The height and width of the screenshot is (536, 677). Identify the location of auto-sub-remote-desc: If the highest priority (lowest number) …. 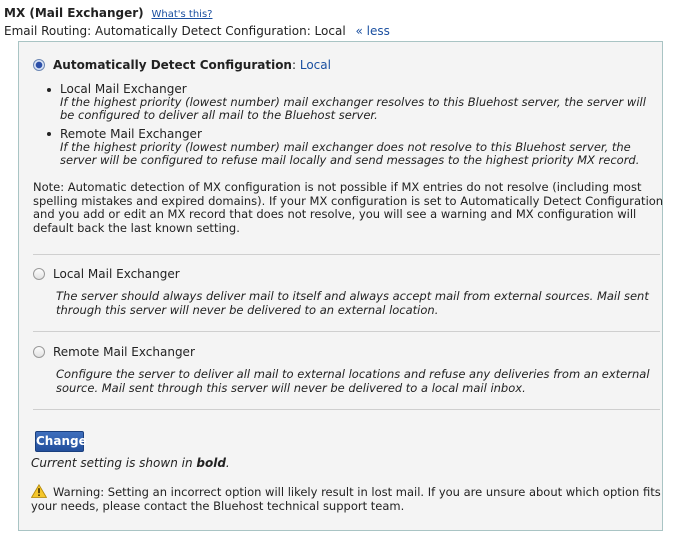
(350, 153).